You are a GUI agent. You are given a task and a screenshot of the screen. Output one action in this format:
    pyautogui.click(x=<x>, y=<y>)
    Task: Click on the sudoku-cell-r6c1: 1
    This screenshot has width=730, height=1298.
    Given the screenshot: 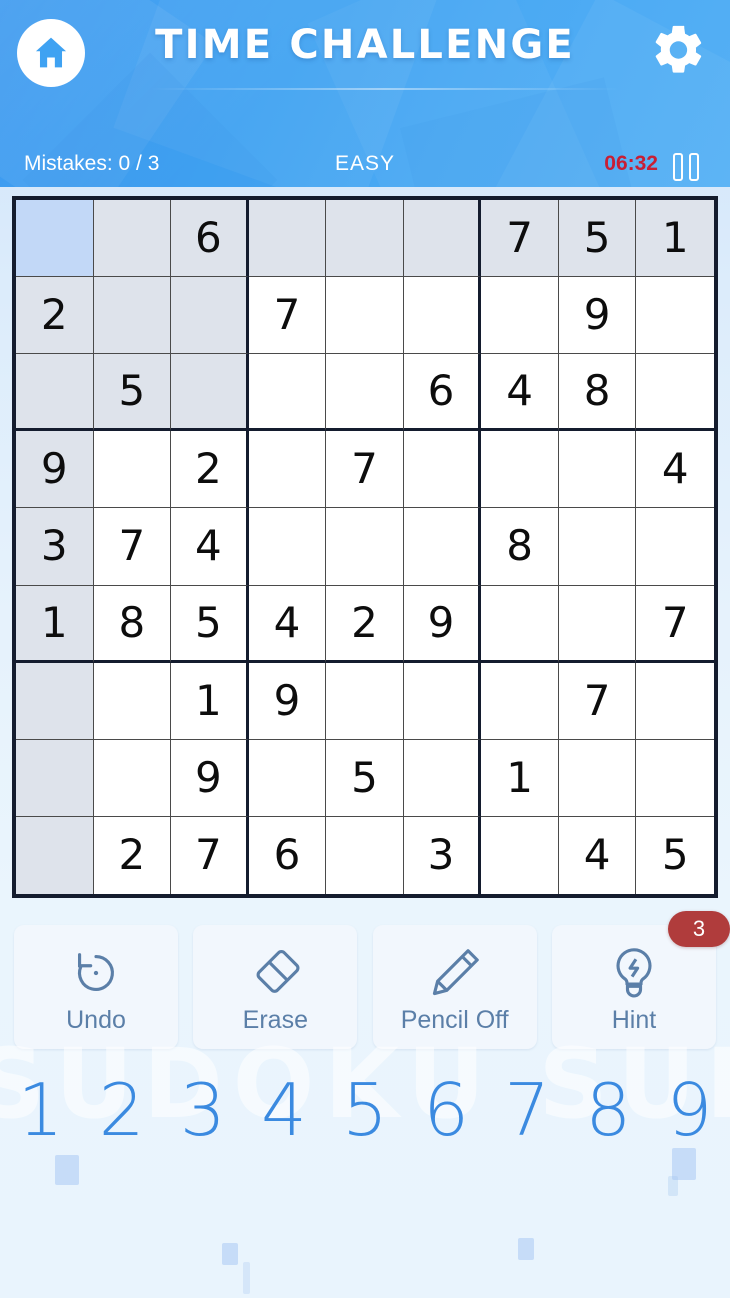 What is the action you would take?
    pyautogui.click(x=55, y=624)
    